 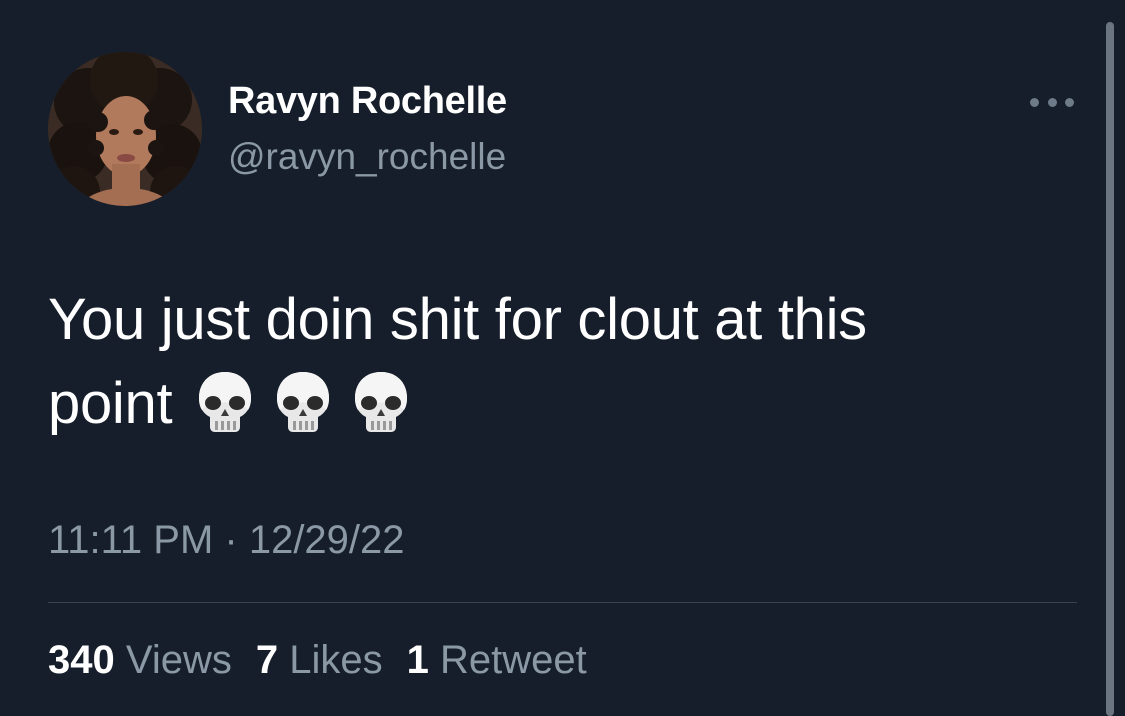 I want to click on retweets-count: 1, so click(x=417, y=660).